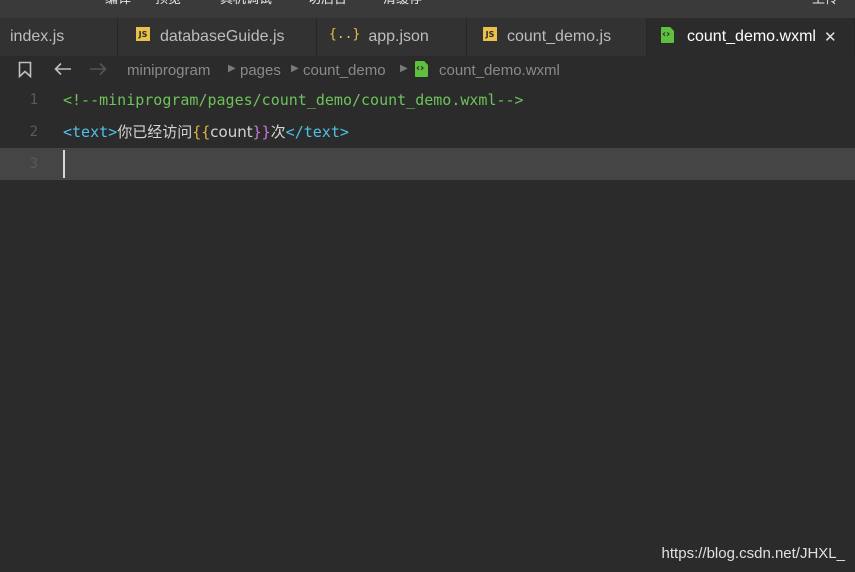  Describe the element at coordinates (25, 69) in the screenshot. I see `bookmark-icon` at that location.